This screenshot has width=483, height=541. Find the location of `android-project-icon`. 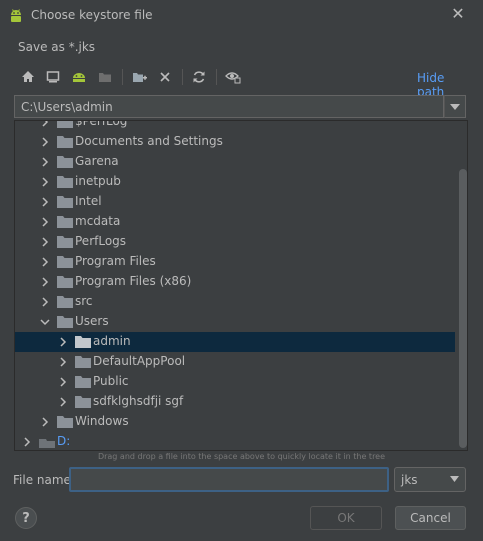

android-project-icon is located at coordinates (79, 77).